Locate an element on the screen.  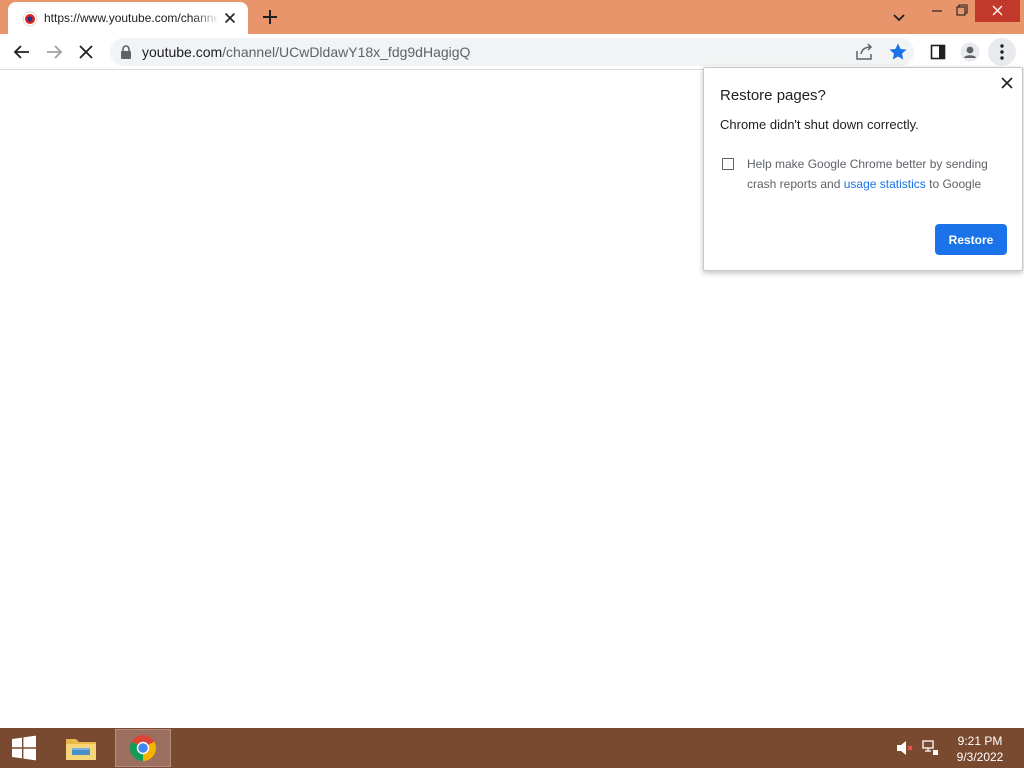
crash-reports-text-end: to Google is located at coordinates (955, 184).